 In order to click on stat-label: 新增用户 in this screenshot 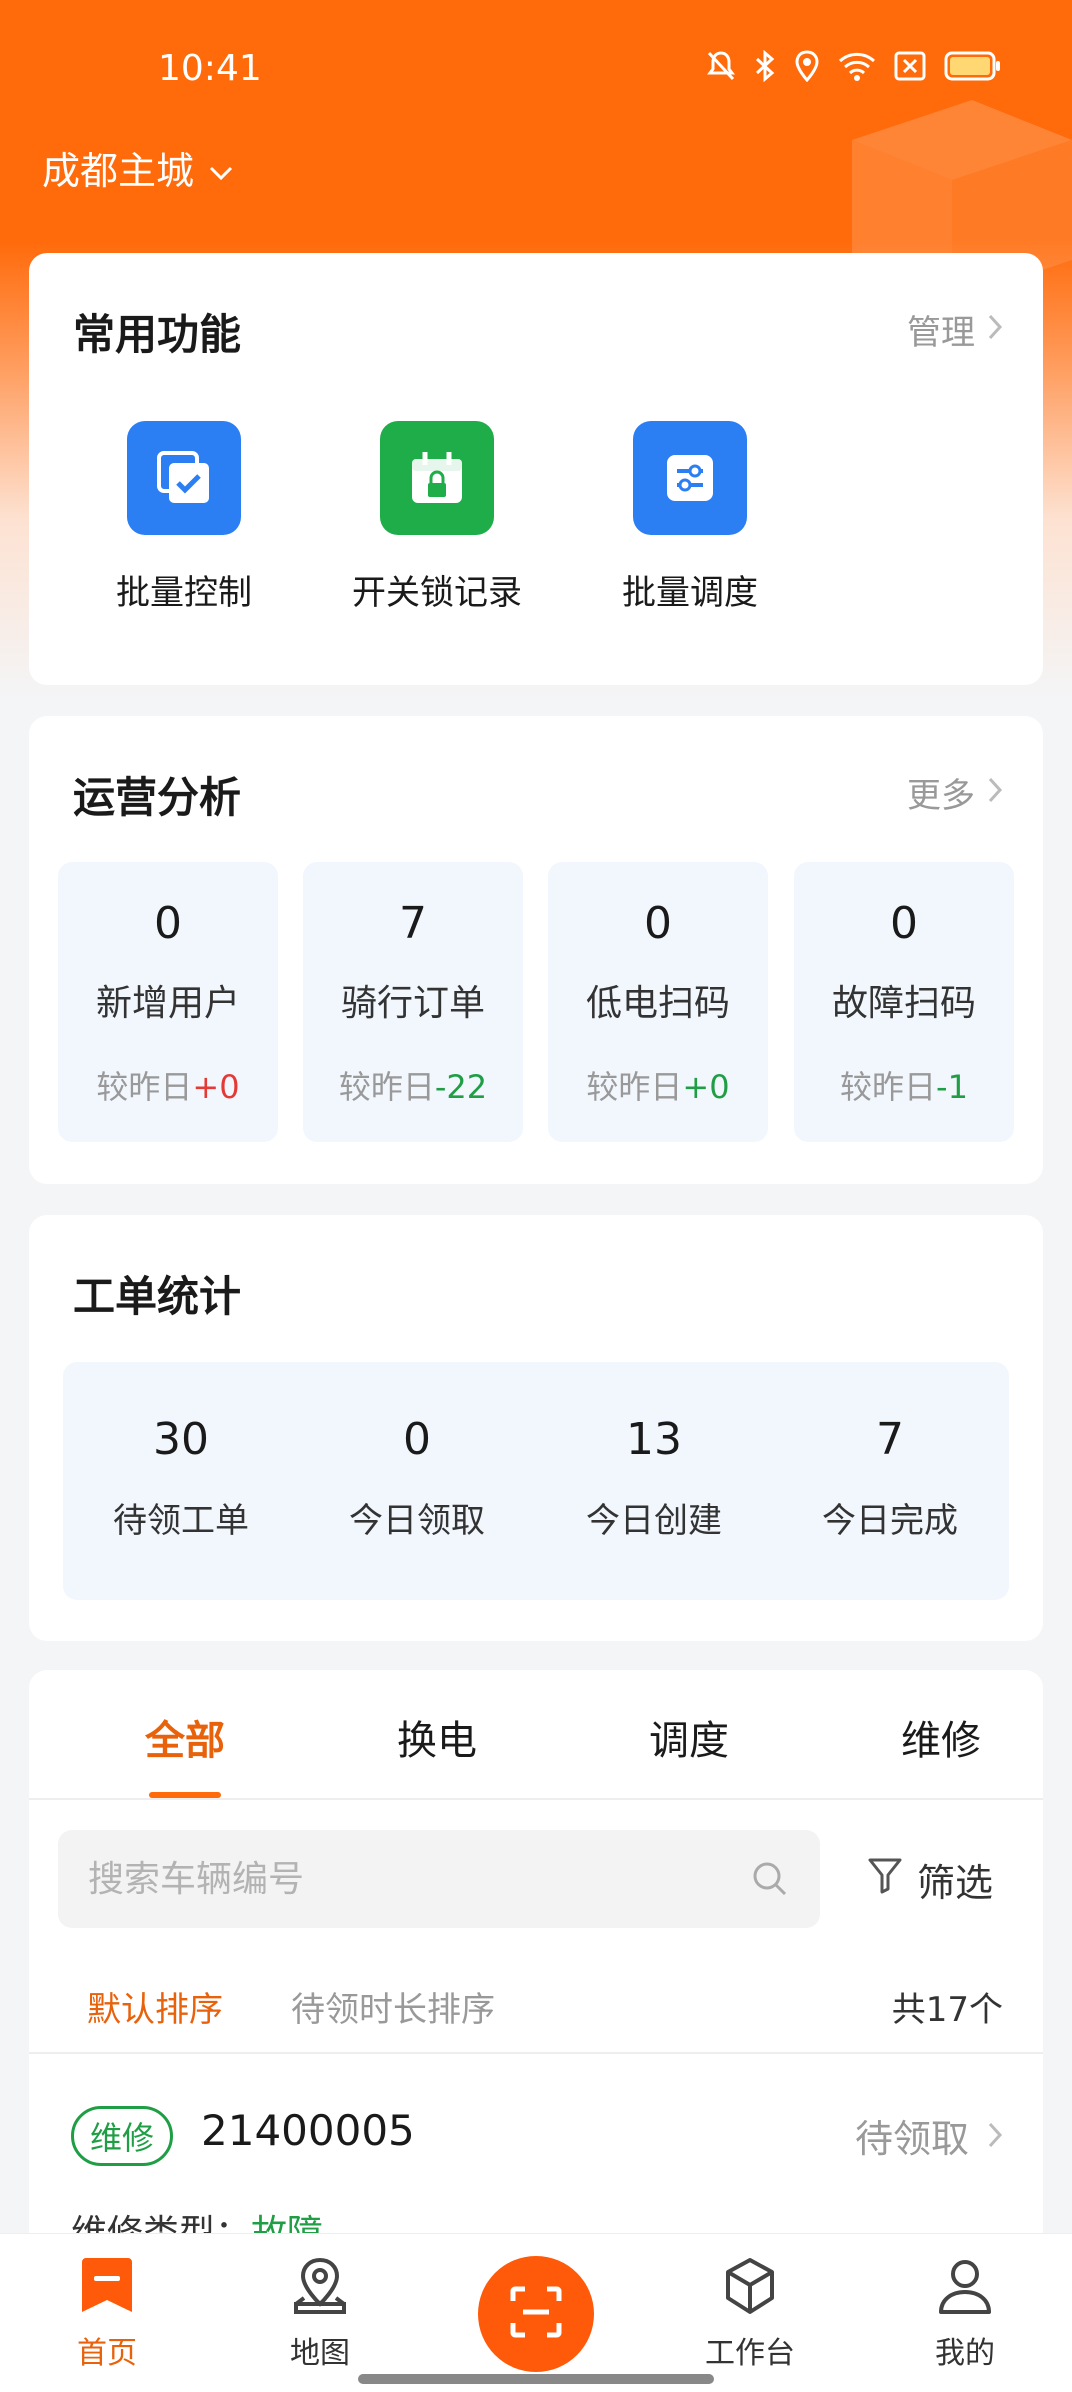, I will do `click(167, 1003)`.